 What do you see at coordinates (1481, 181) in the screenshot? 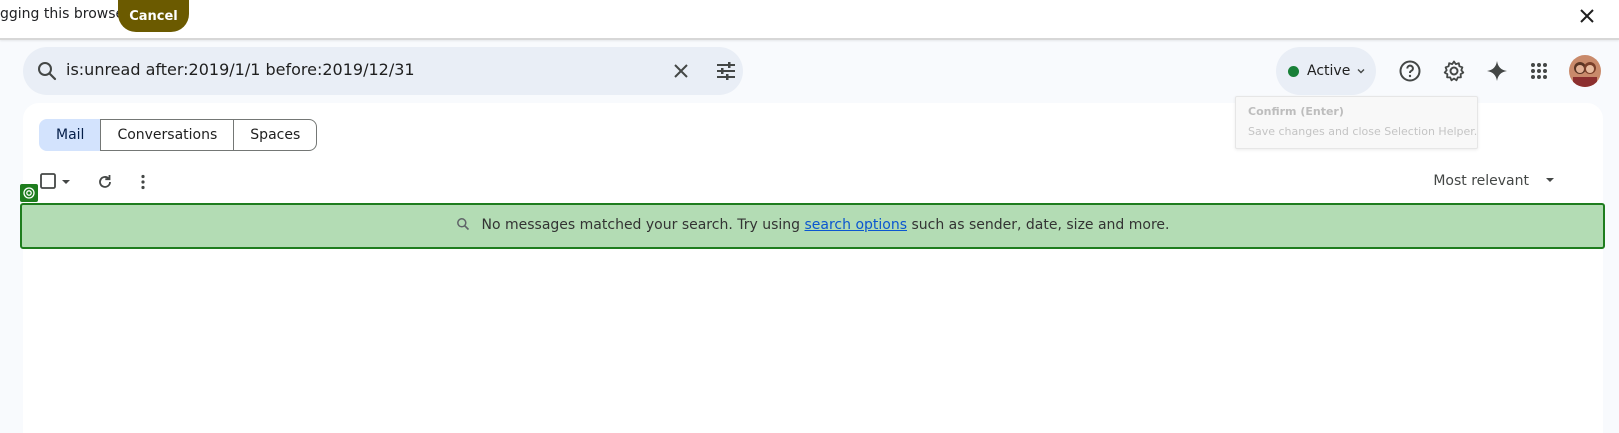
I see `sort-label: Most relevant` at bounding box center [1481, 181].